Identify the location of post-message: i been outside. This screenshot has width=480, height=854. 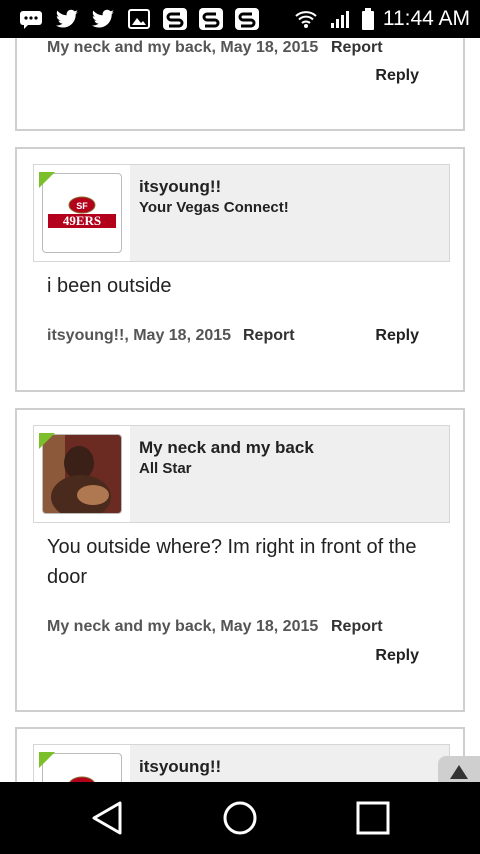
(109, 286).